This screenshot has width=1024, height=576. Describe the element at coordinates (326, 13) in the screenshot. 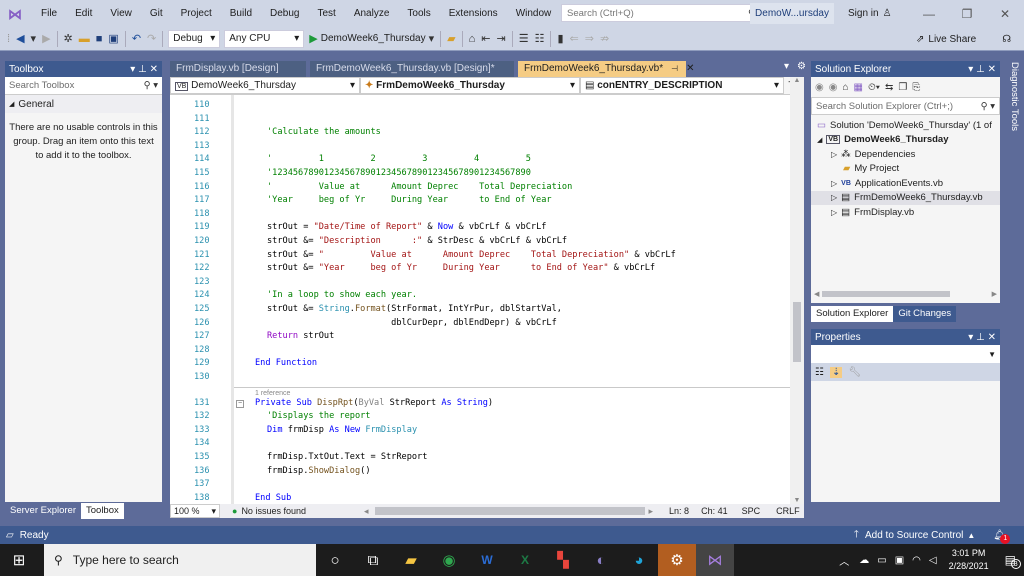

I see `menu-test: Test` at that location.